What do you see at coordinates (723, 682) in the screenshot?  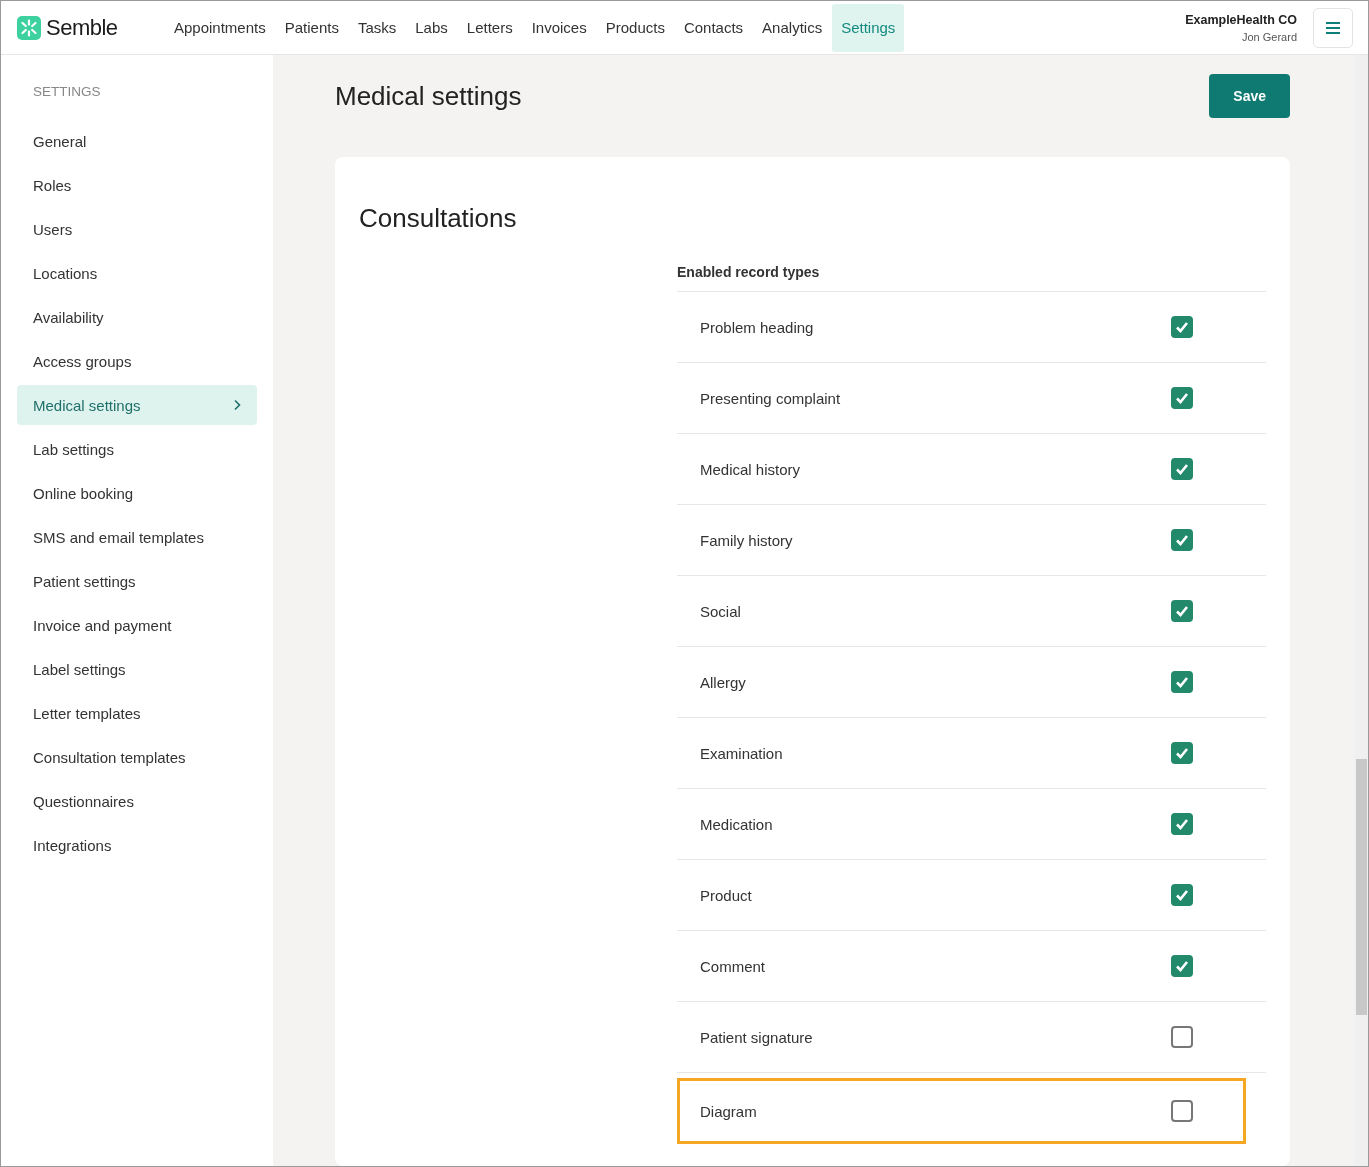 I see `record-type-label: Allergy` at bounding box center [723, 682].